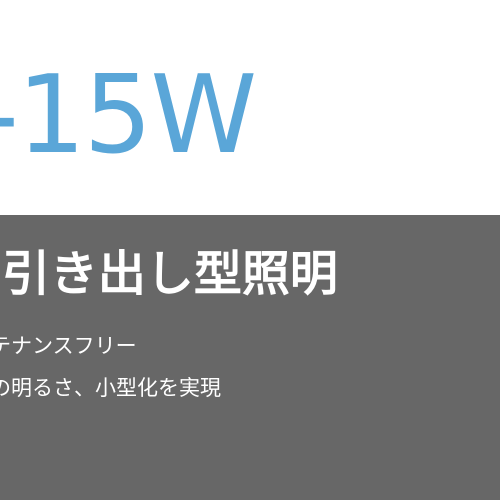 This screenshot has height=500, width=500. Describe the element at coordinates (68, 346) in the screenshot. I see `feature-line-1: テナンスフリー` at that location.